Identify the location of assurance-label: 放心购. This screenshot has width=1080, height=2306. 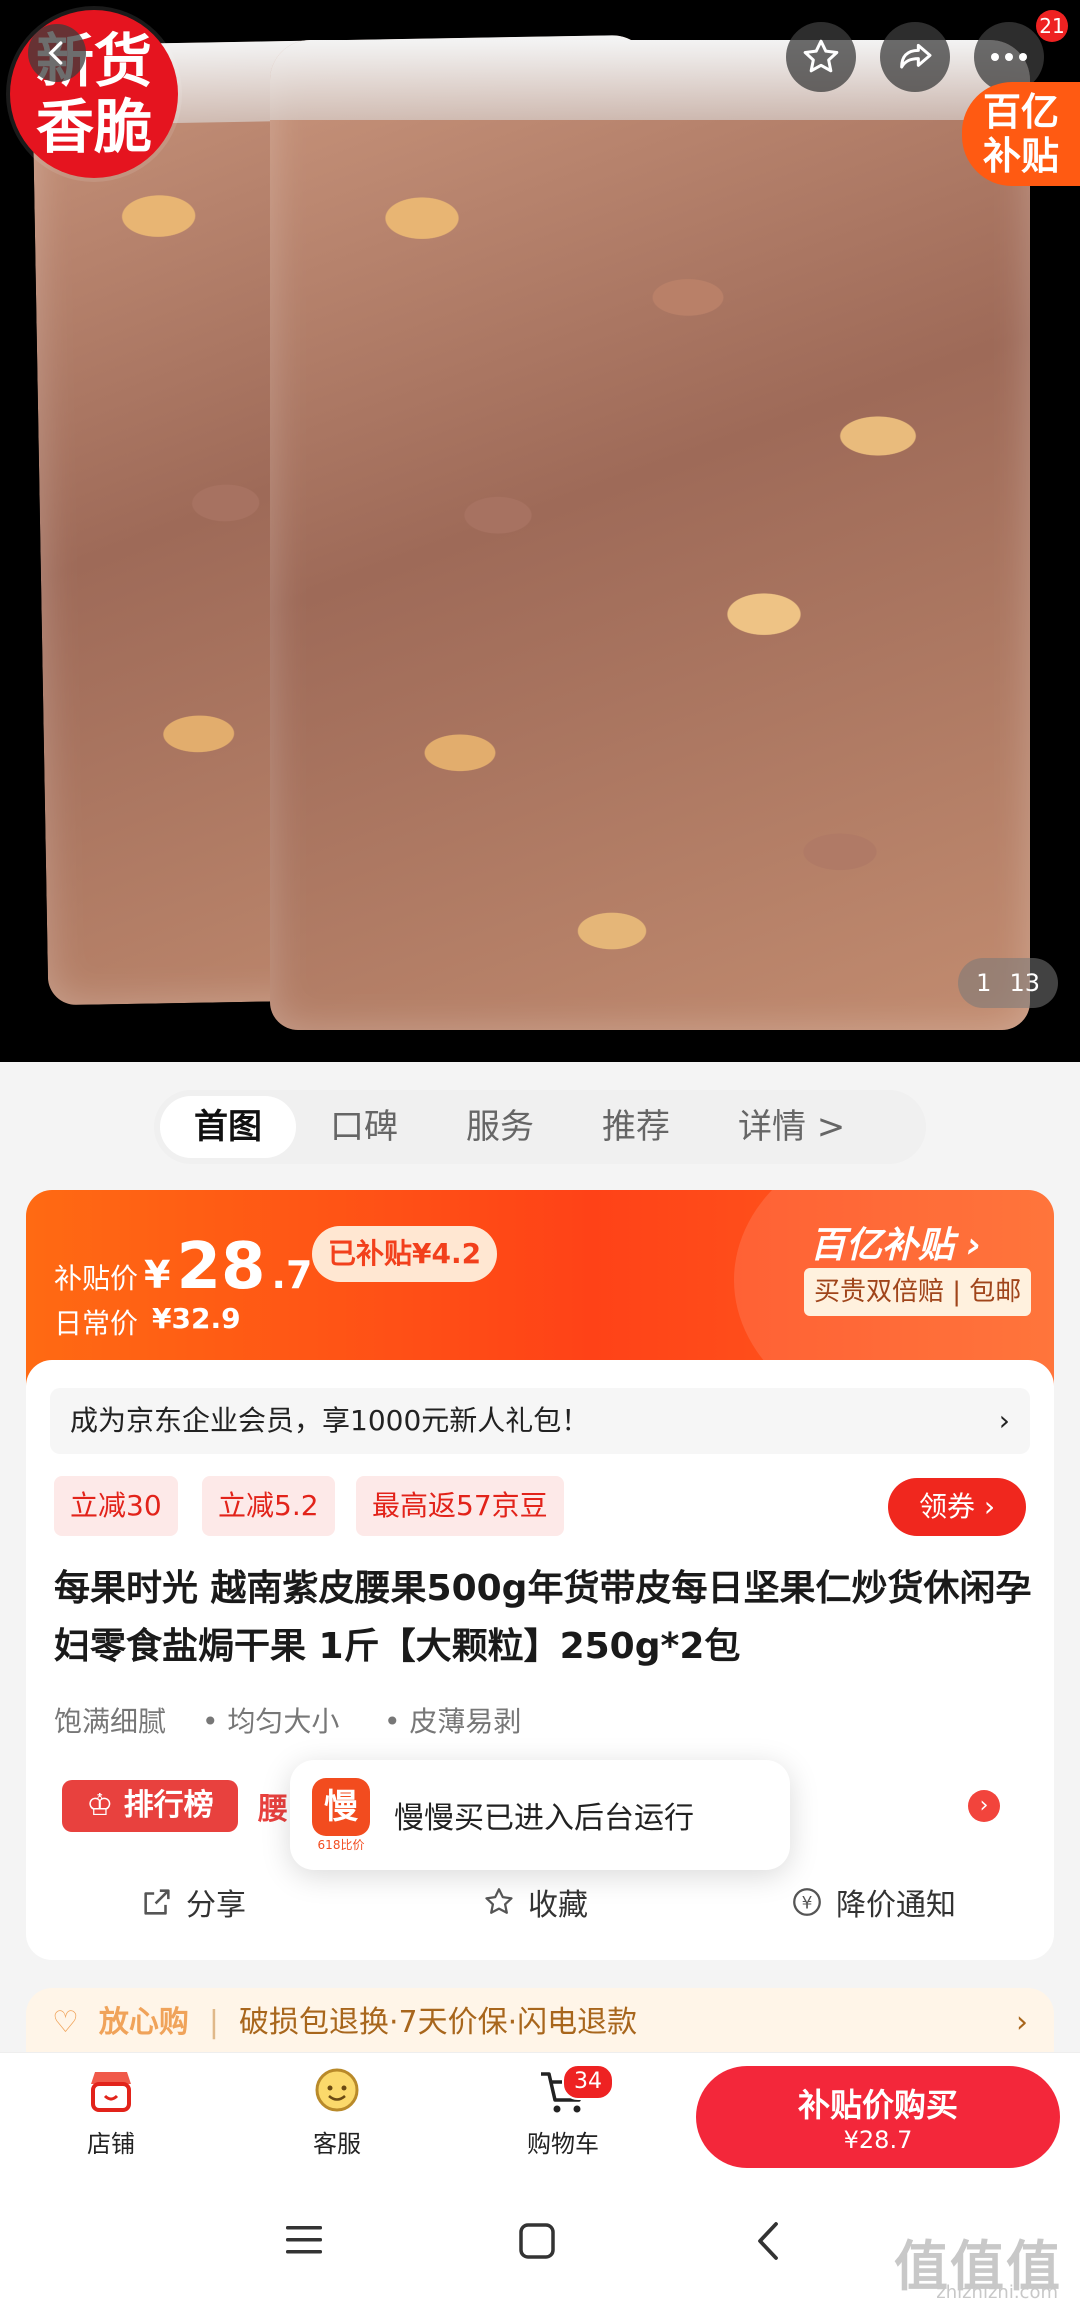
(143, 2022).